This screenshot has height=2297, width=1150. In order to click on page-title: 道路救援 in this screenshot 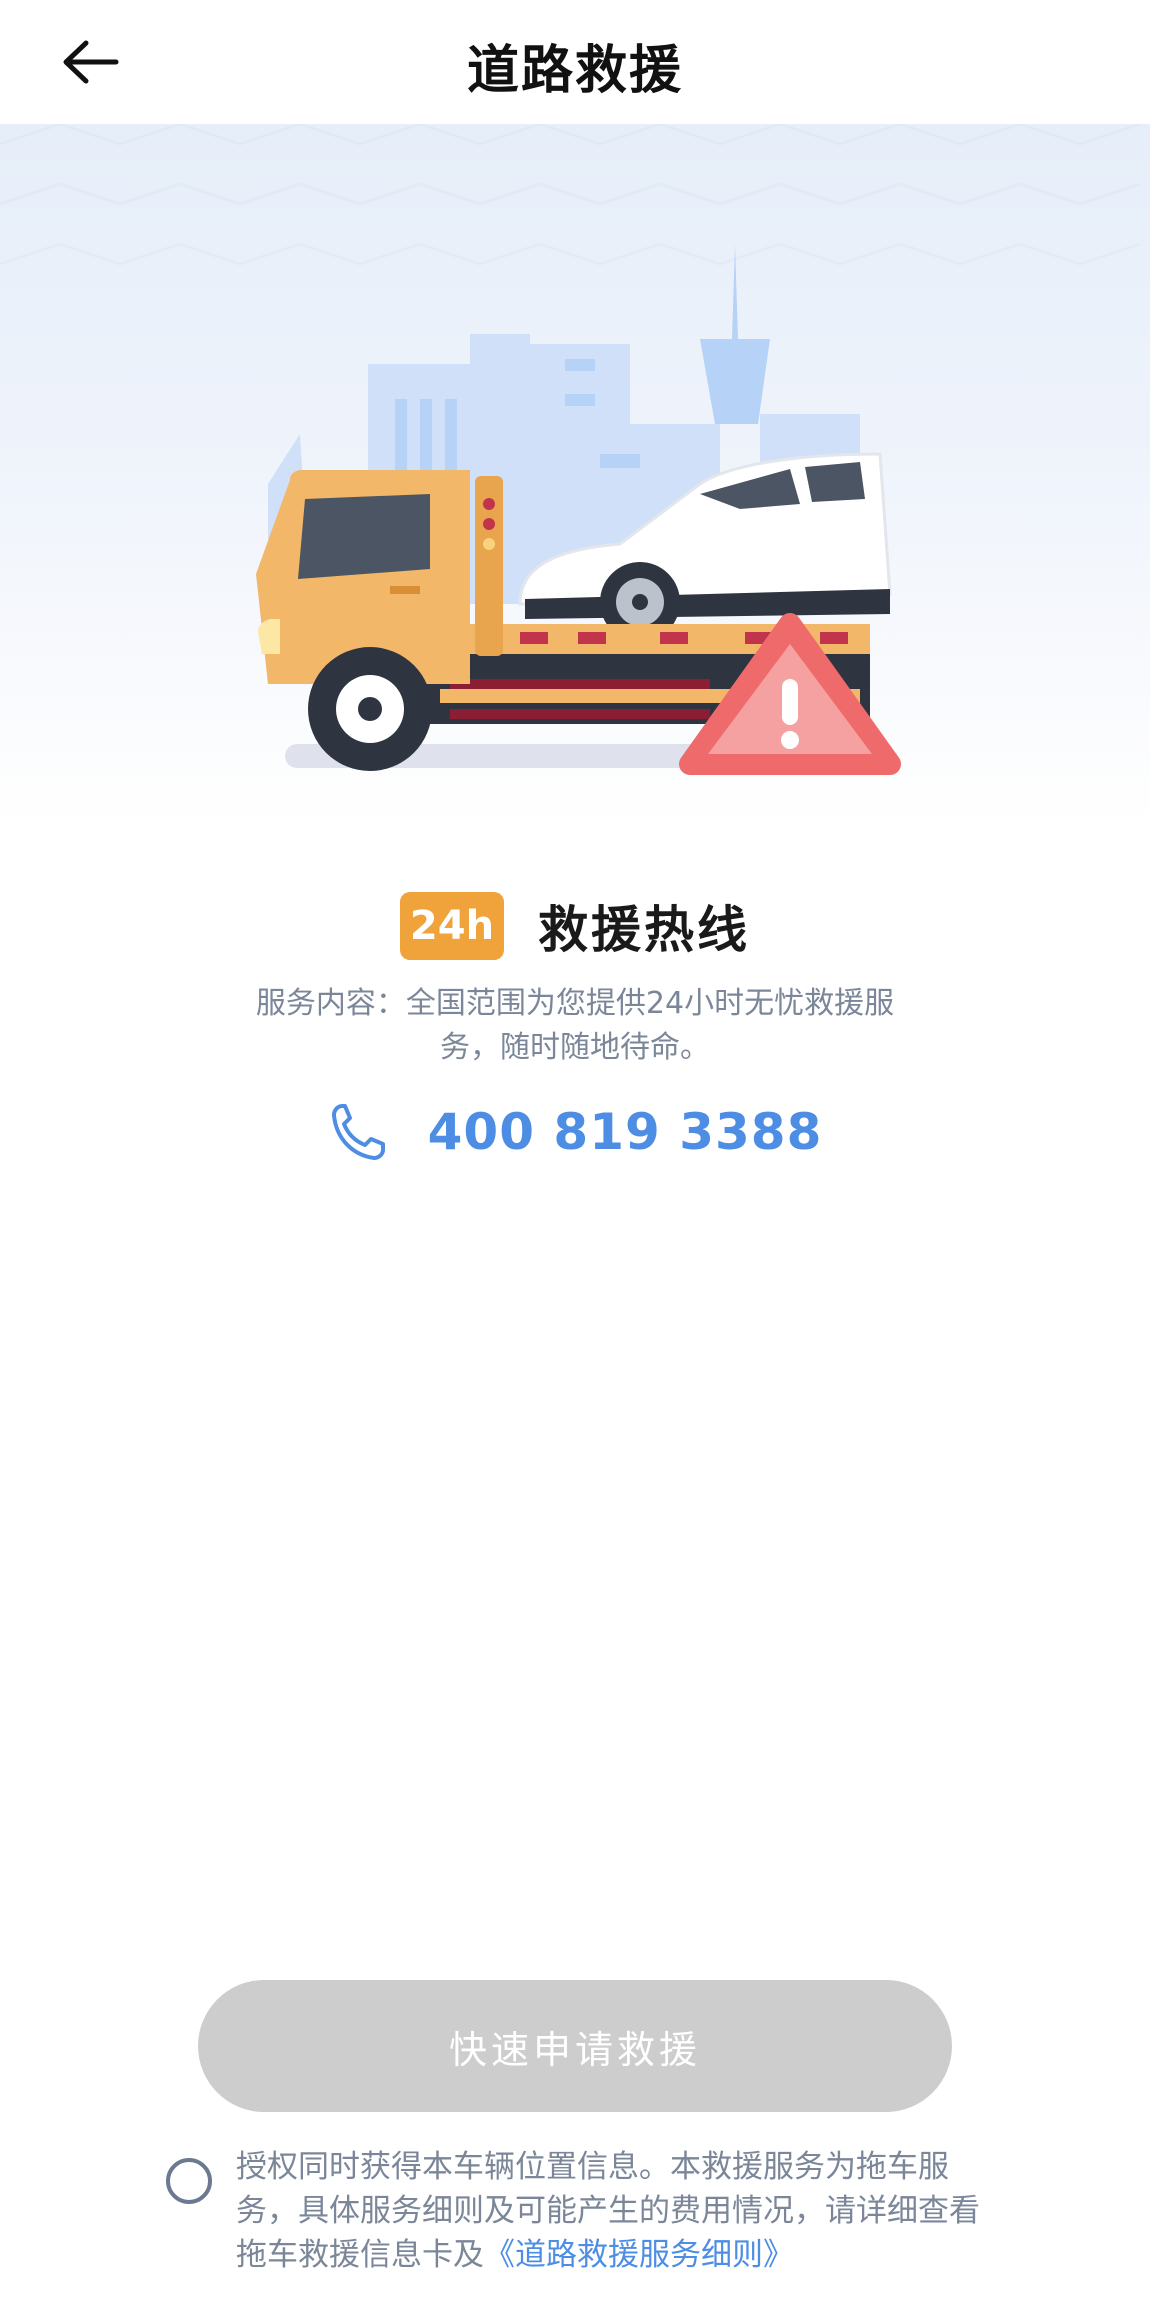, I will do `click(574, 71)`.